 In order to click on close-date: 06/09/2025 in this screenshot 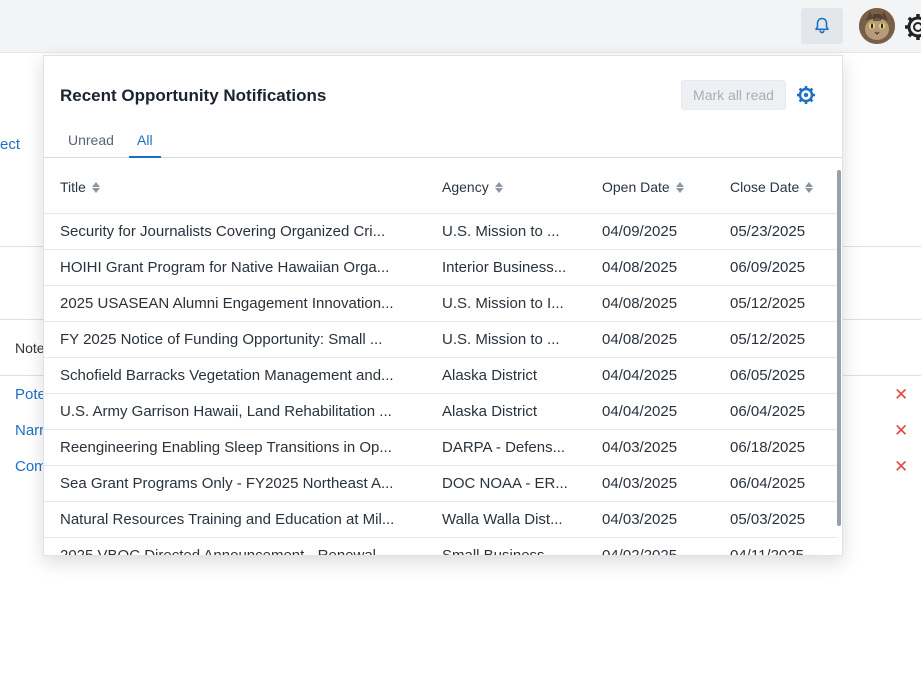, I will do `click(768, 267)`.